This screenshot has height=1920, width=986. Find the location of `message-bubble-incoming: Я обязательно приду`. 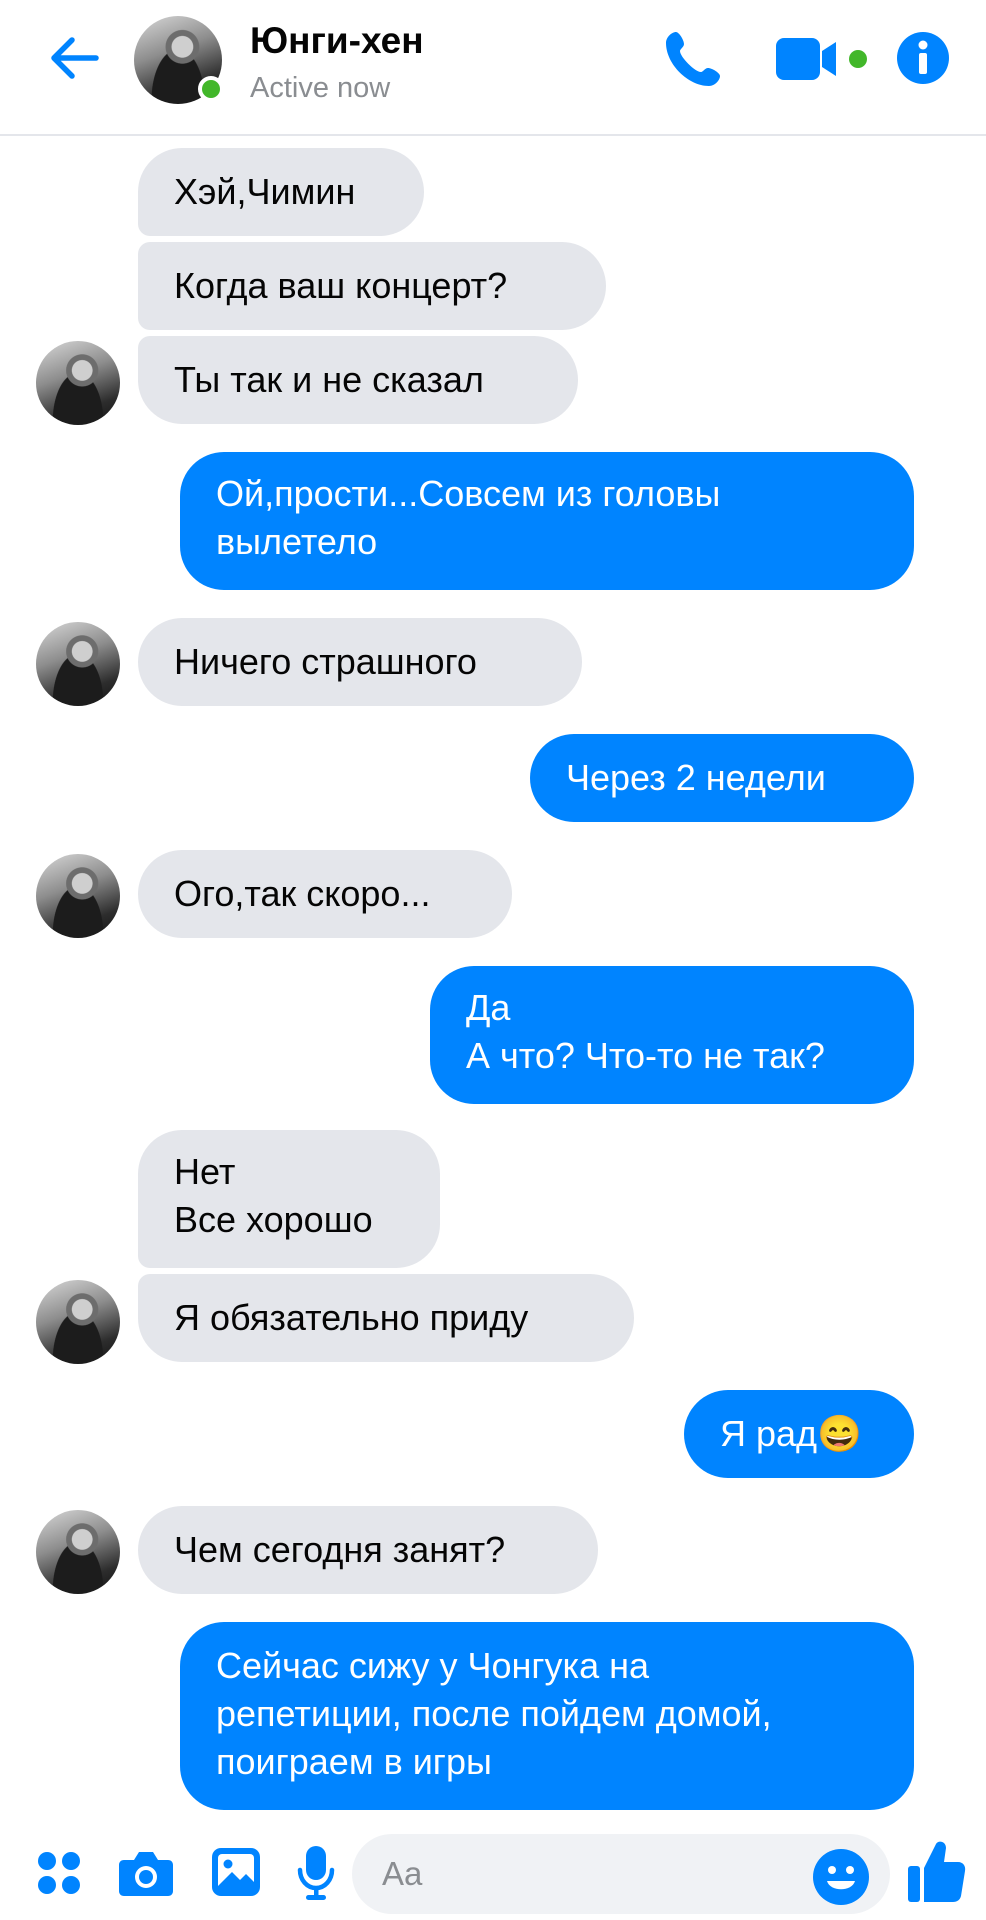

message-bubble-incoming: Я обязательно приду is located at coordinates (386, 1318).